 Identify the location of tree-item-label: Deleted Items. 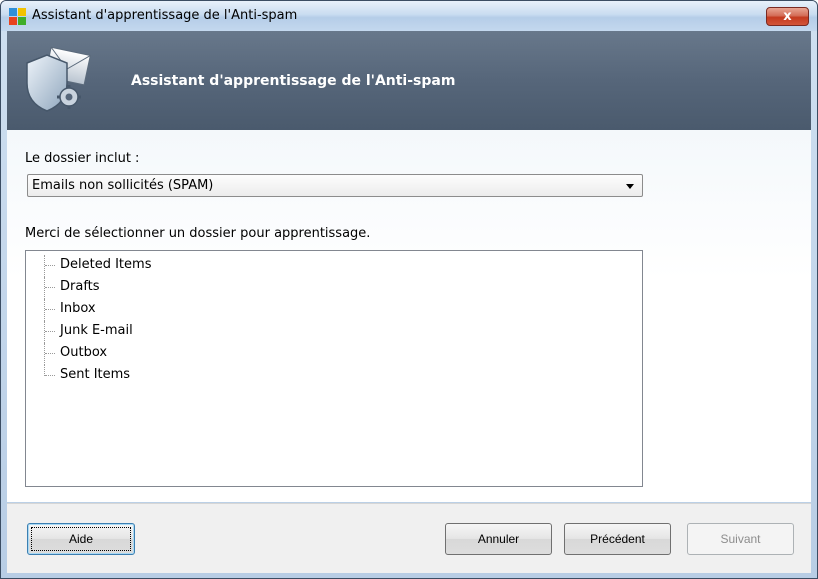
(106, 264).